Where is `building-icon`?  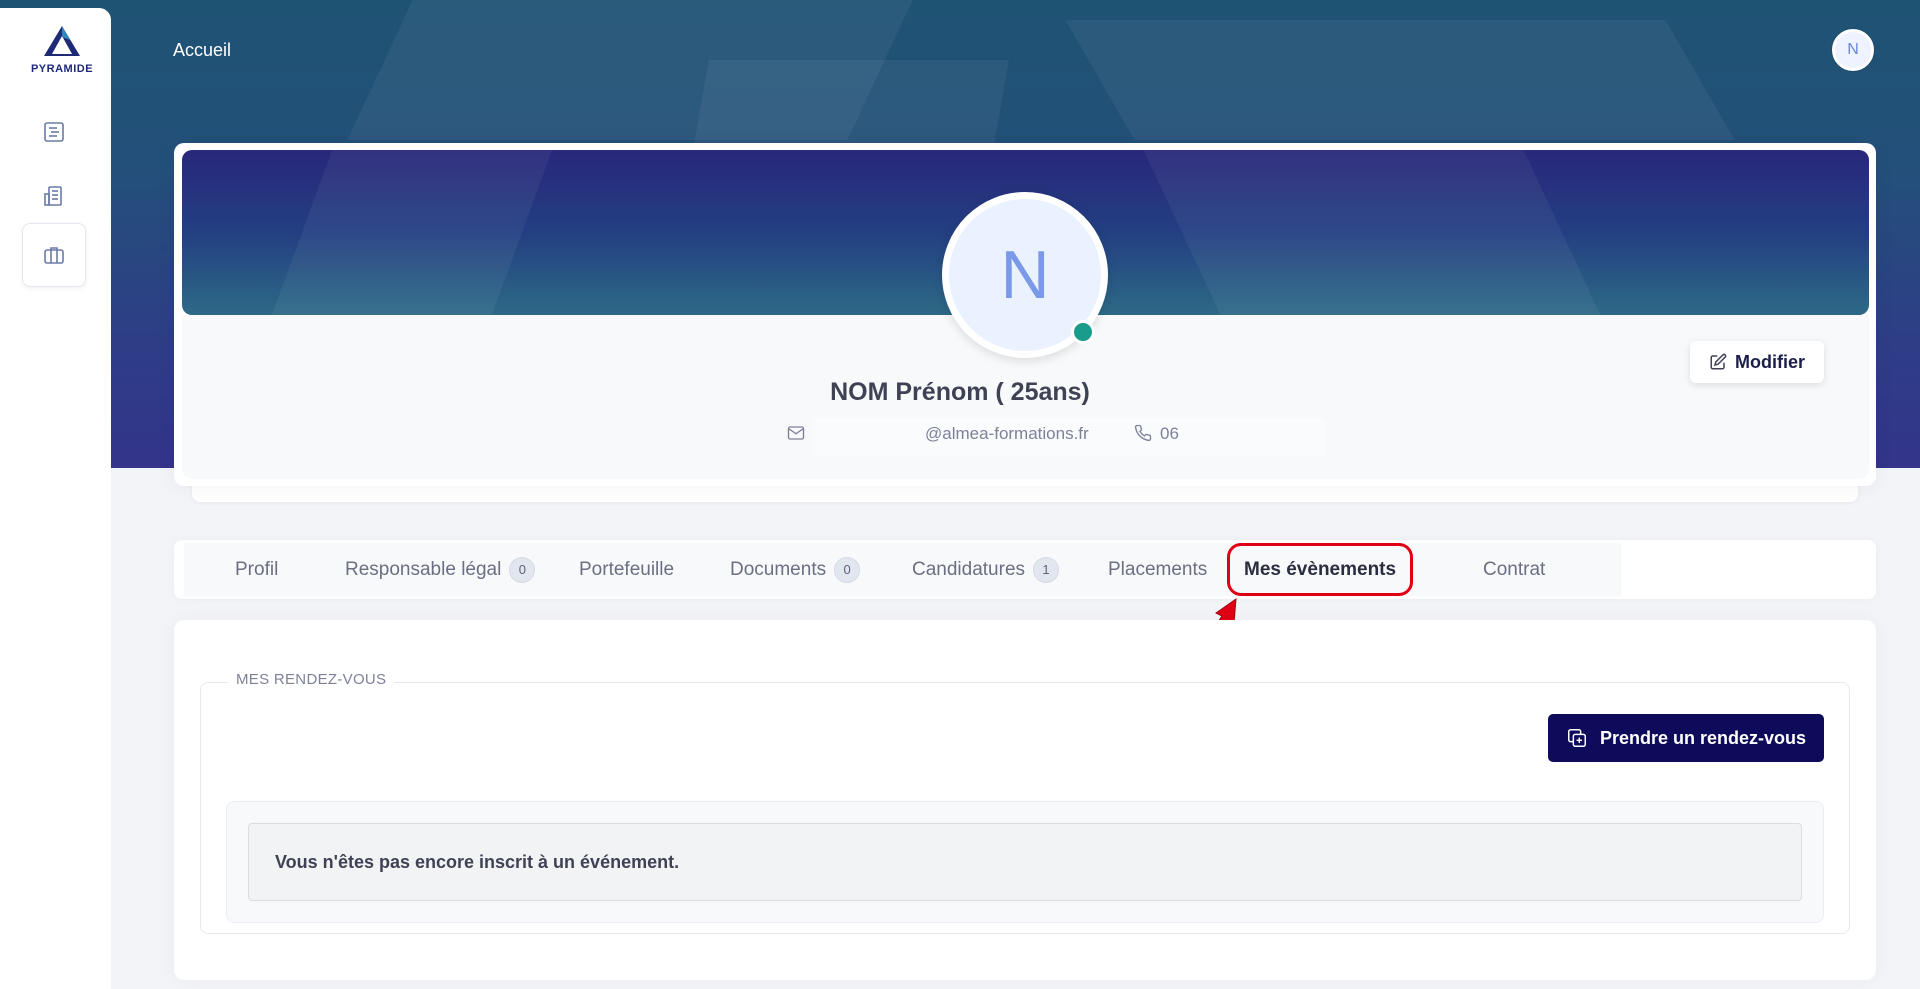 building-icon is located at coordinates (53, 196).